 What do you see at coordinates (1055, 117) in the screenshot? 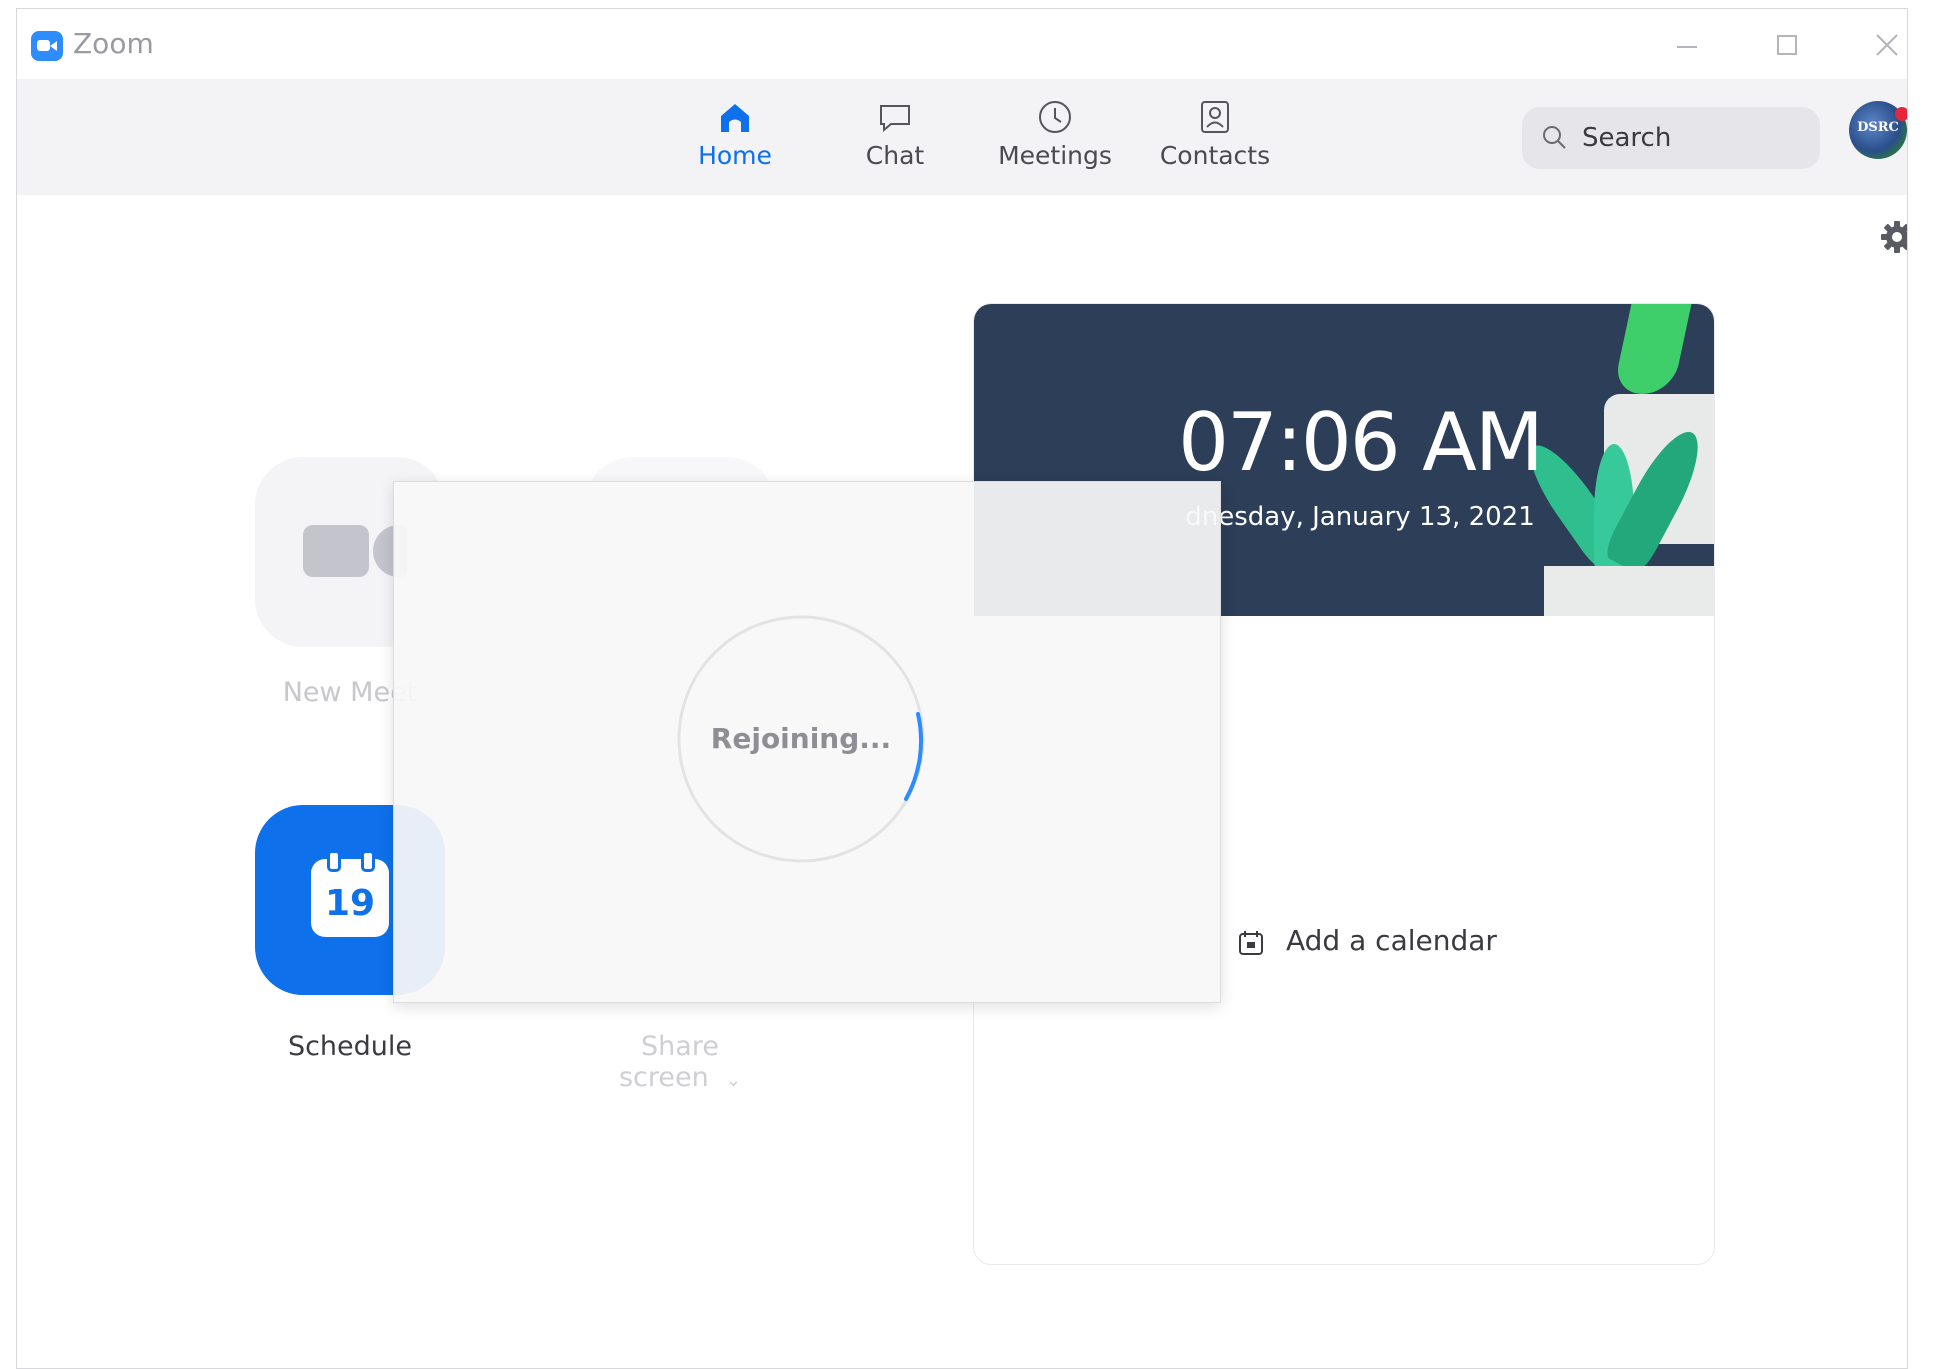
I see `clock-icon` at bounding box center [1055, 117].